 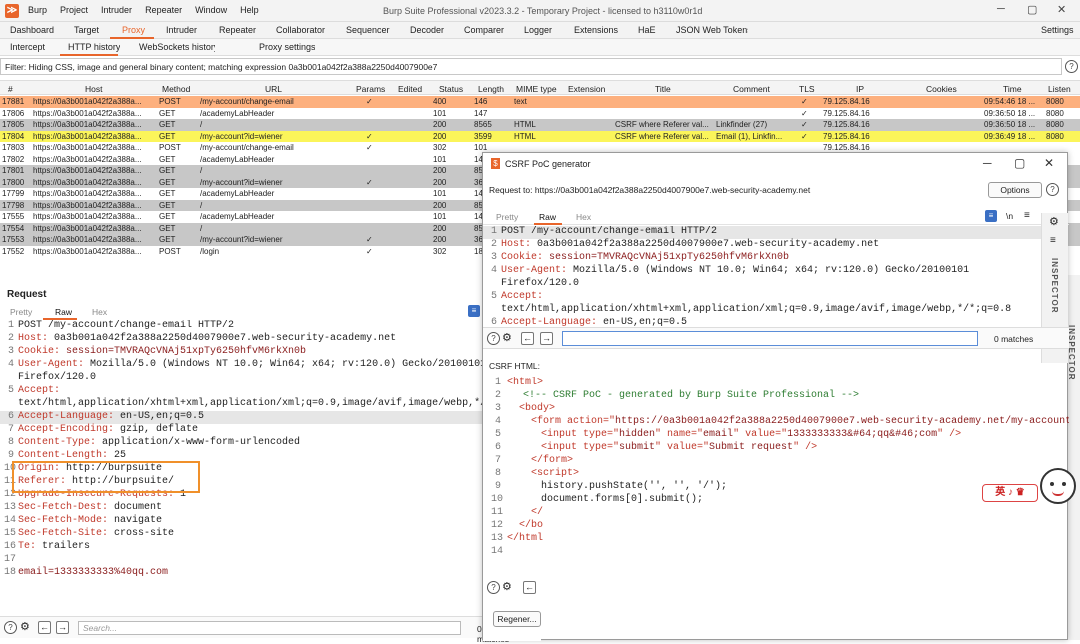 What do you see at coordinates (1027, 215) in the screenshot?
I see `menu-icon: ≡` at bounding box center [1027, 215].